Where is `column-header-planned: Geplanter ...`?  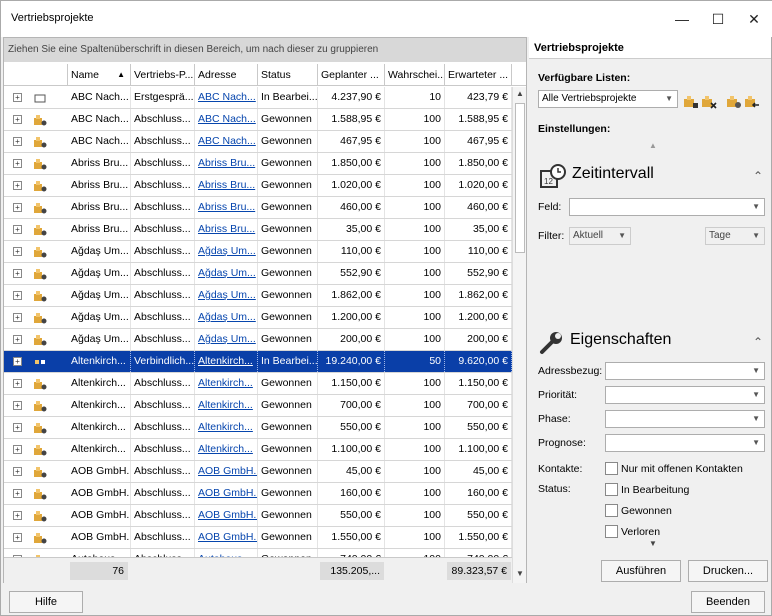
column-header-planned: Geplanter ... is located at coordinates (351, 75).